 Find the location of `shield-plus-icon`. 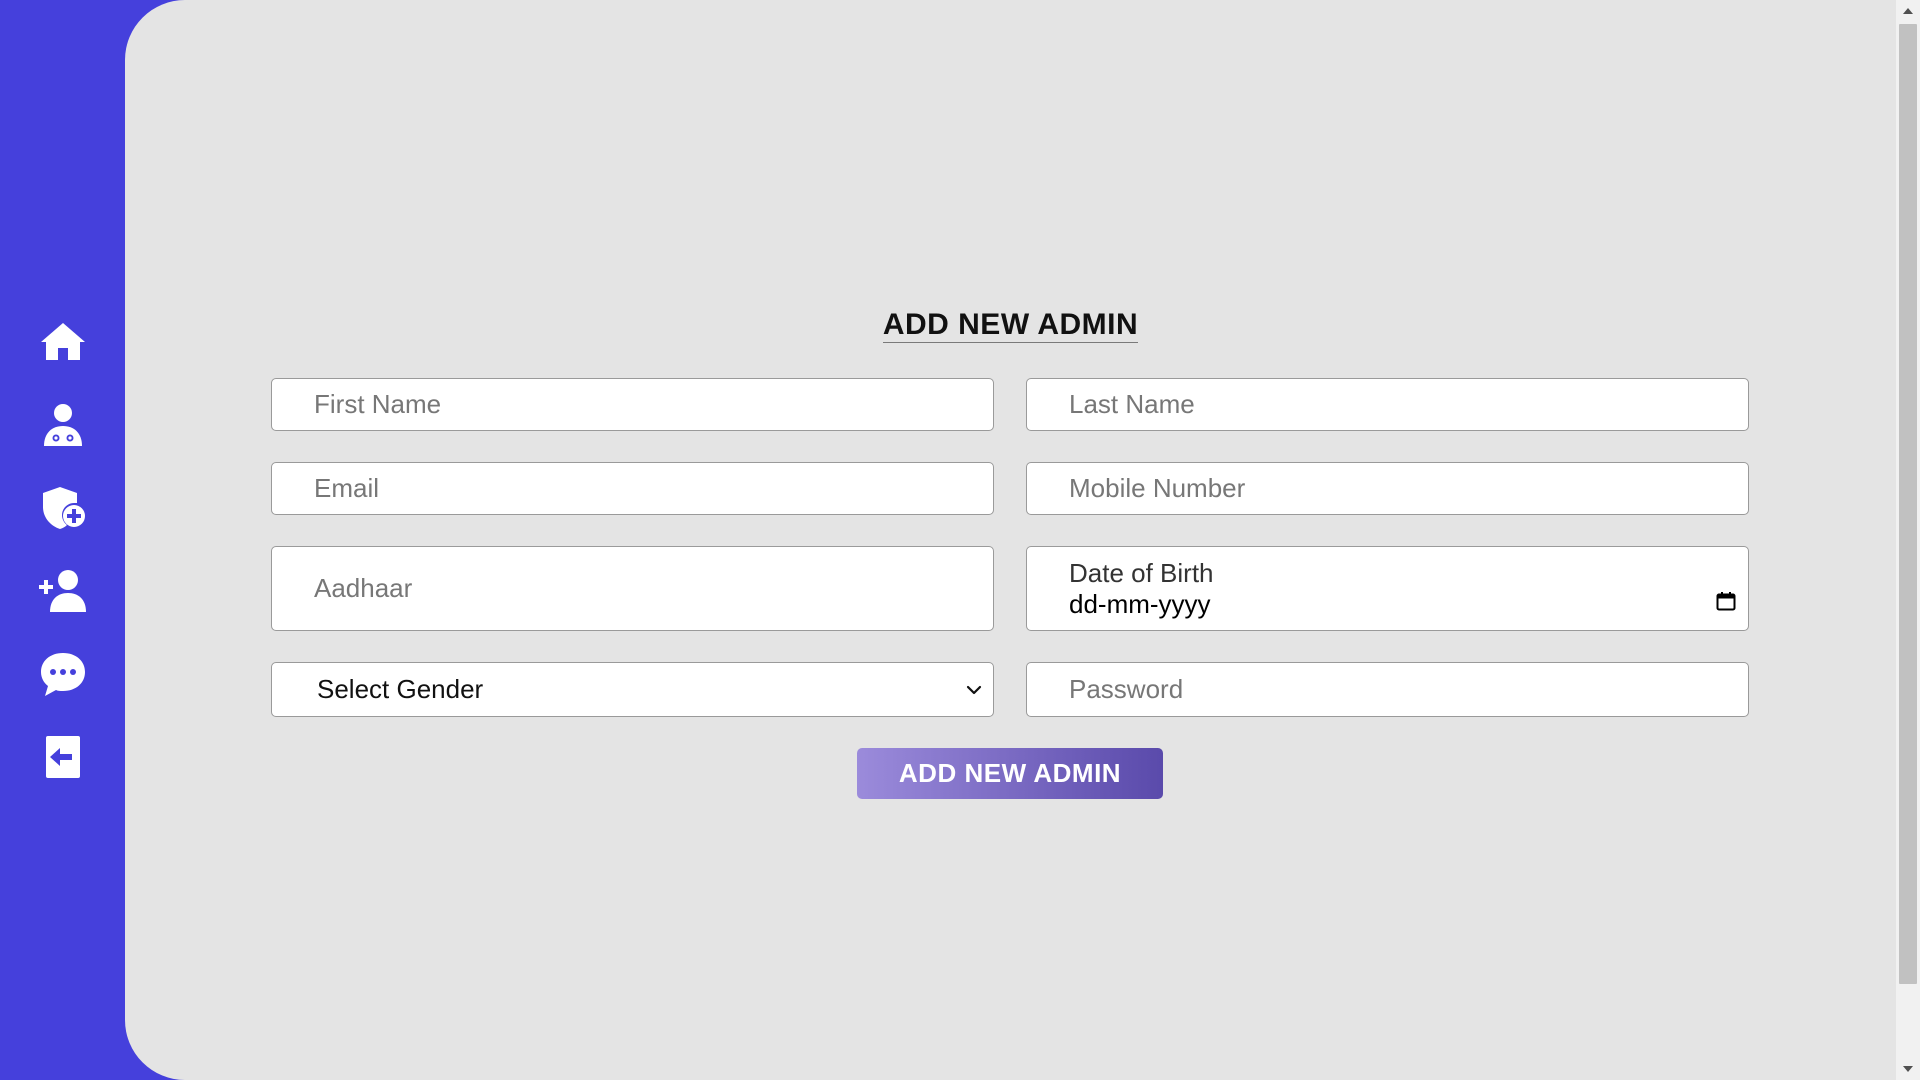

shield-plus-icon is located at coordinates (63, 507).